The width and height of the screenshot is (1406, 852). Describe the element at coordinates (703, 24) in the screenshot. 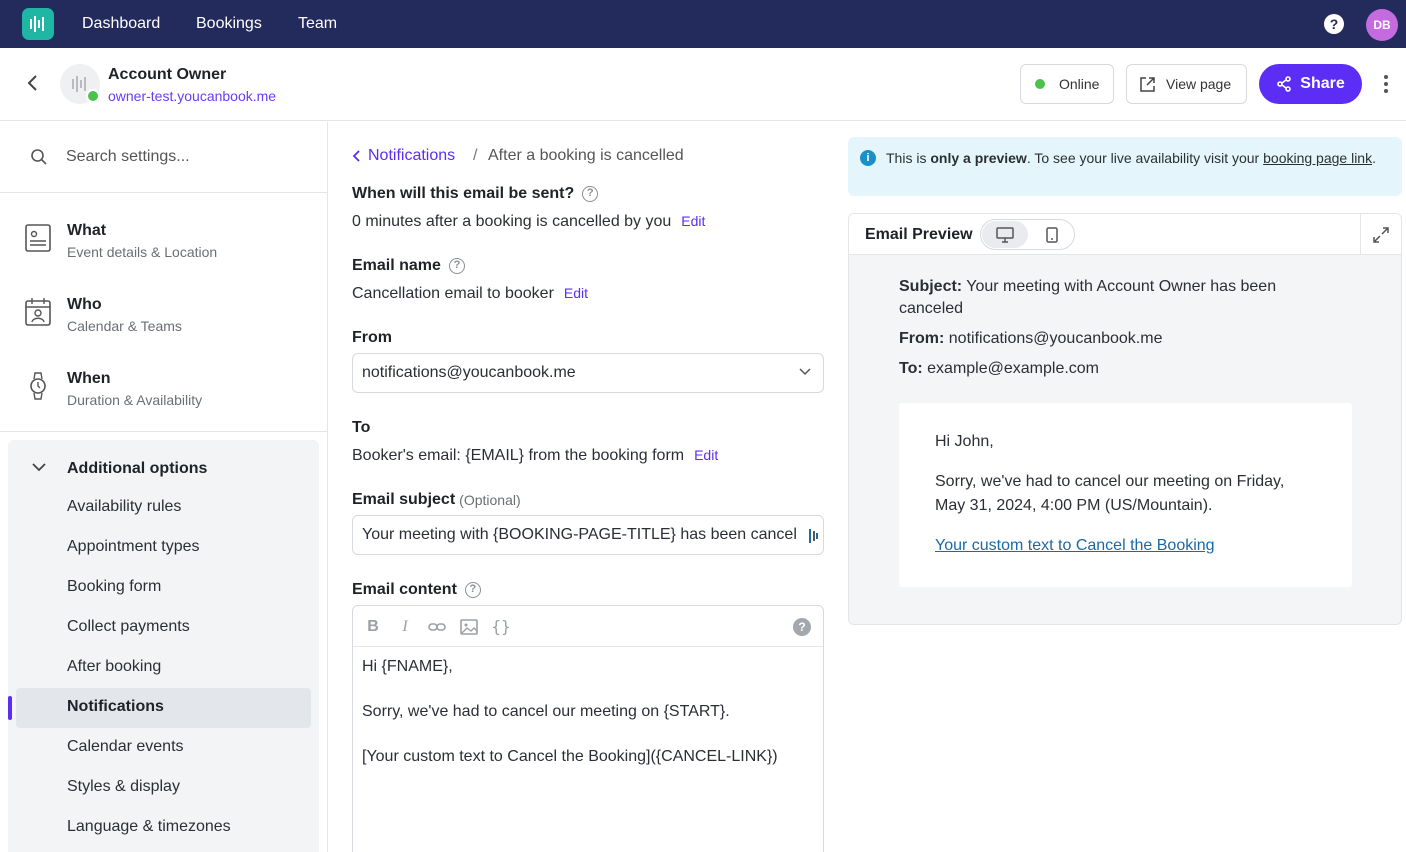

I see `top-nav: Dashboard Bookings Team ? DB` at that location.